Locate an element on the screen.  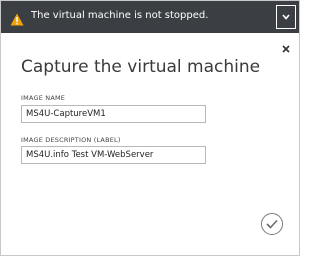
warning-message: The virtual machine is not stopped. is located at coordinates (120, 15).